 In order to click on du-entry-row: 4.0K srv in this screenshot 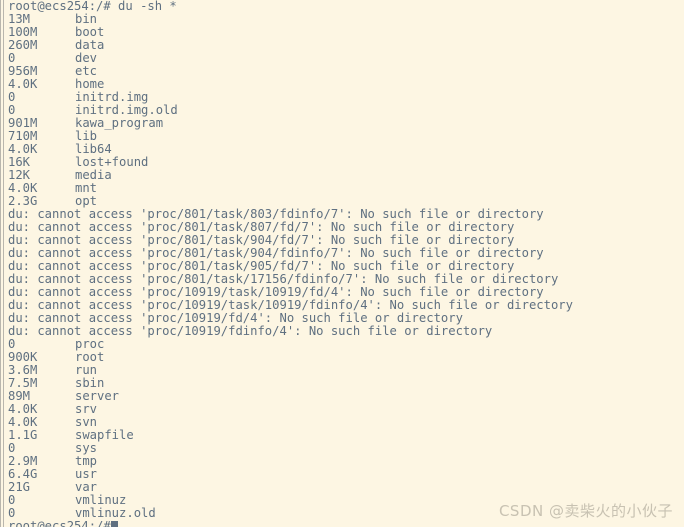, I will do `click(346, 409)`.